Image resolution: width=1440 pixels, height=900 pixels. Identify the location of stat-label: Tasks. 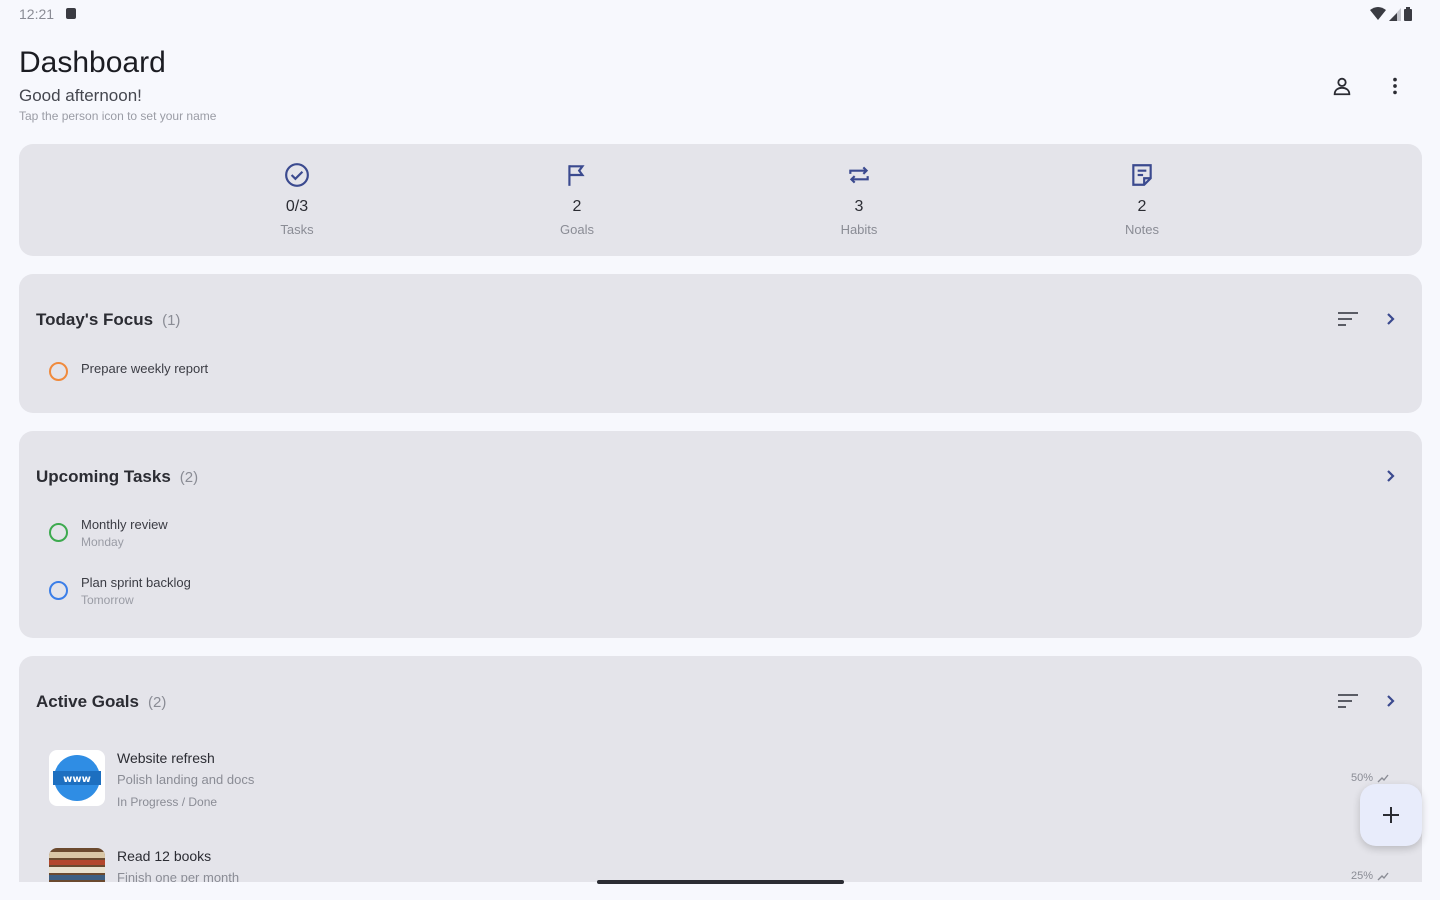
(297, 229).